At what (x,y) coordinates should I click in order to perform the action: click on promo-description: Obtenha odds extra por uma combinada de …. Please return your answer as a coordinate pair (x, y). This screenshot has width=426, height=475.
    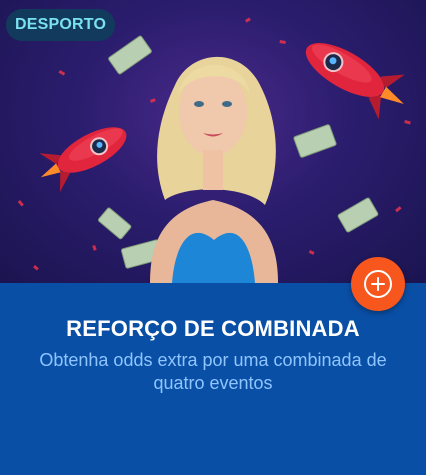
    Looking at the image, I should click on (213, 371).